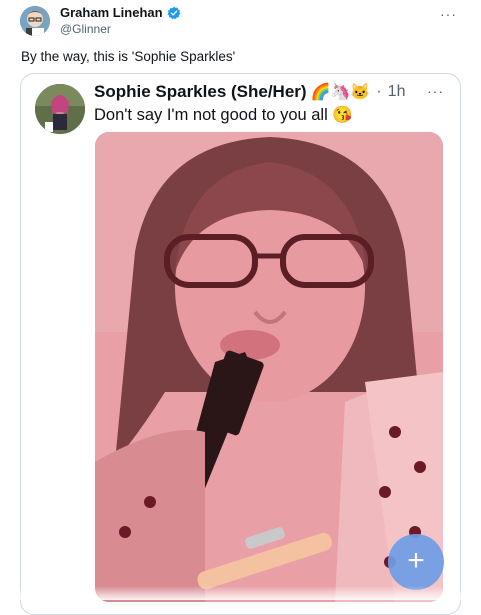 The image size is (481, 615). I want to click on quoted-timestamp: 1h, so click(397, 92).